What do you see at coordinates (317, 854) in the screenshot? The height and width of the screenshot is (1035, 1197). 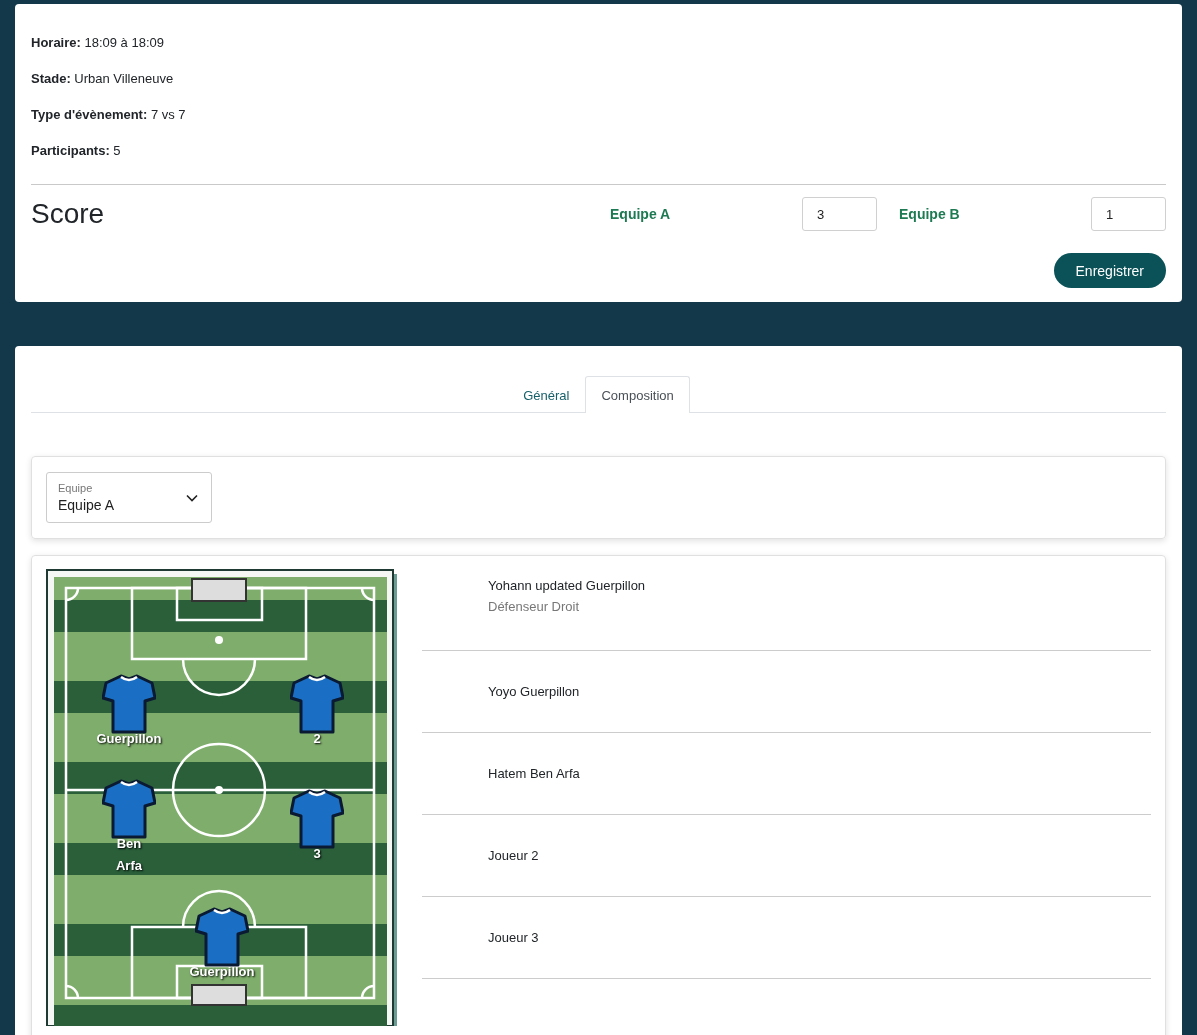 I see `player-label: 3` at bounding box center [317, 854].